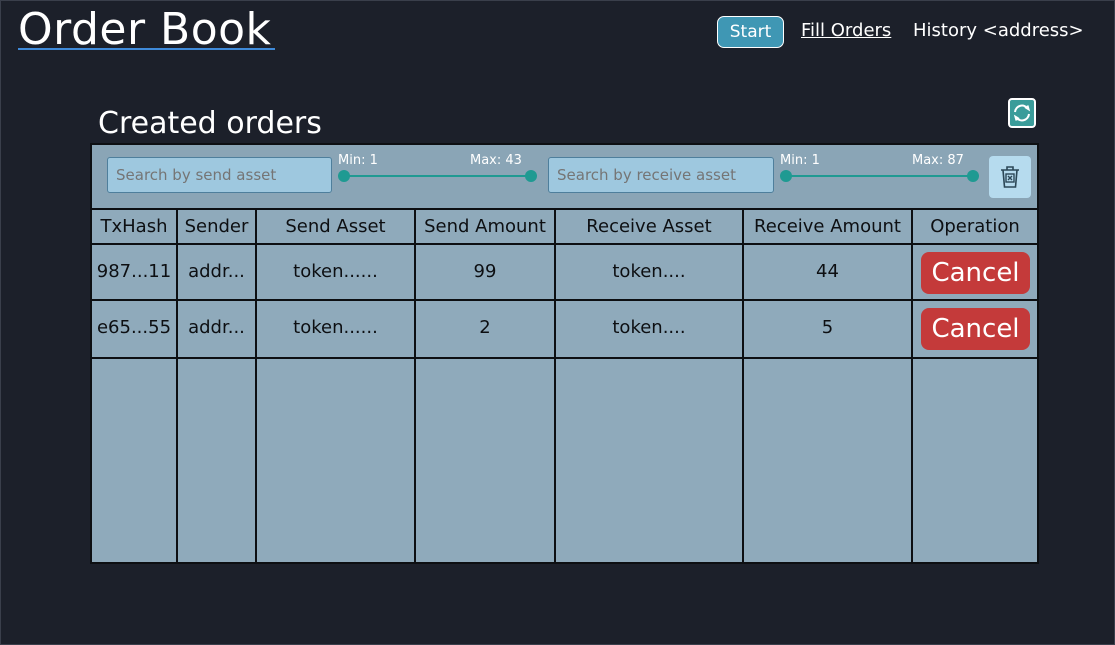 This screenshot has height=645, width=1115. I want to click on receive-min-handle, so click(786, 176).